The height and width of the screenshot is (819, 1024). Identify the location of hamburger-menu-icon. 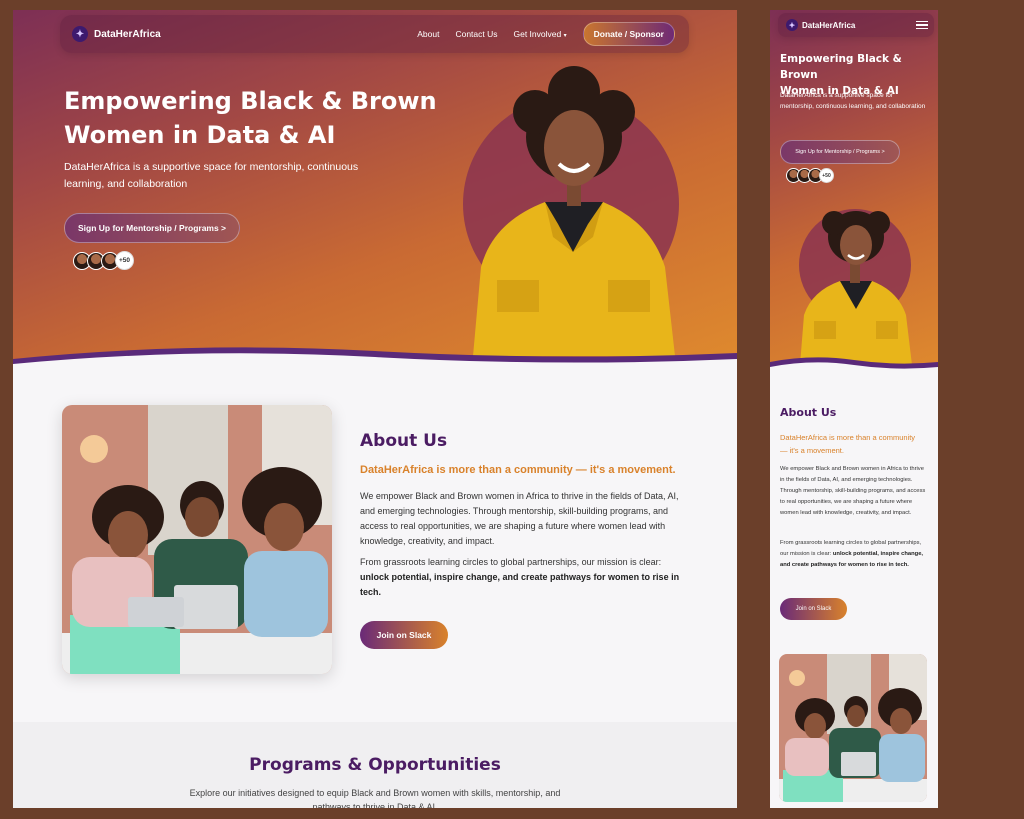
(922, 25).